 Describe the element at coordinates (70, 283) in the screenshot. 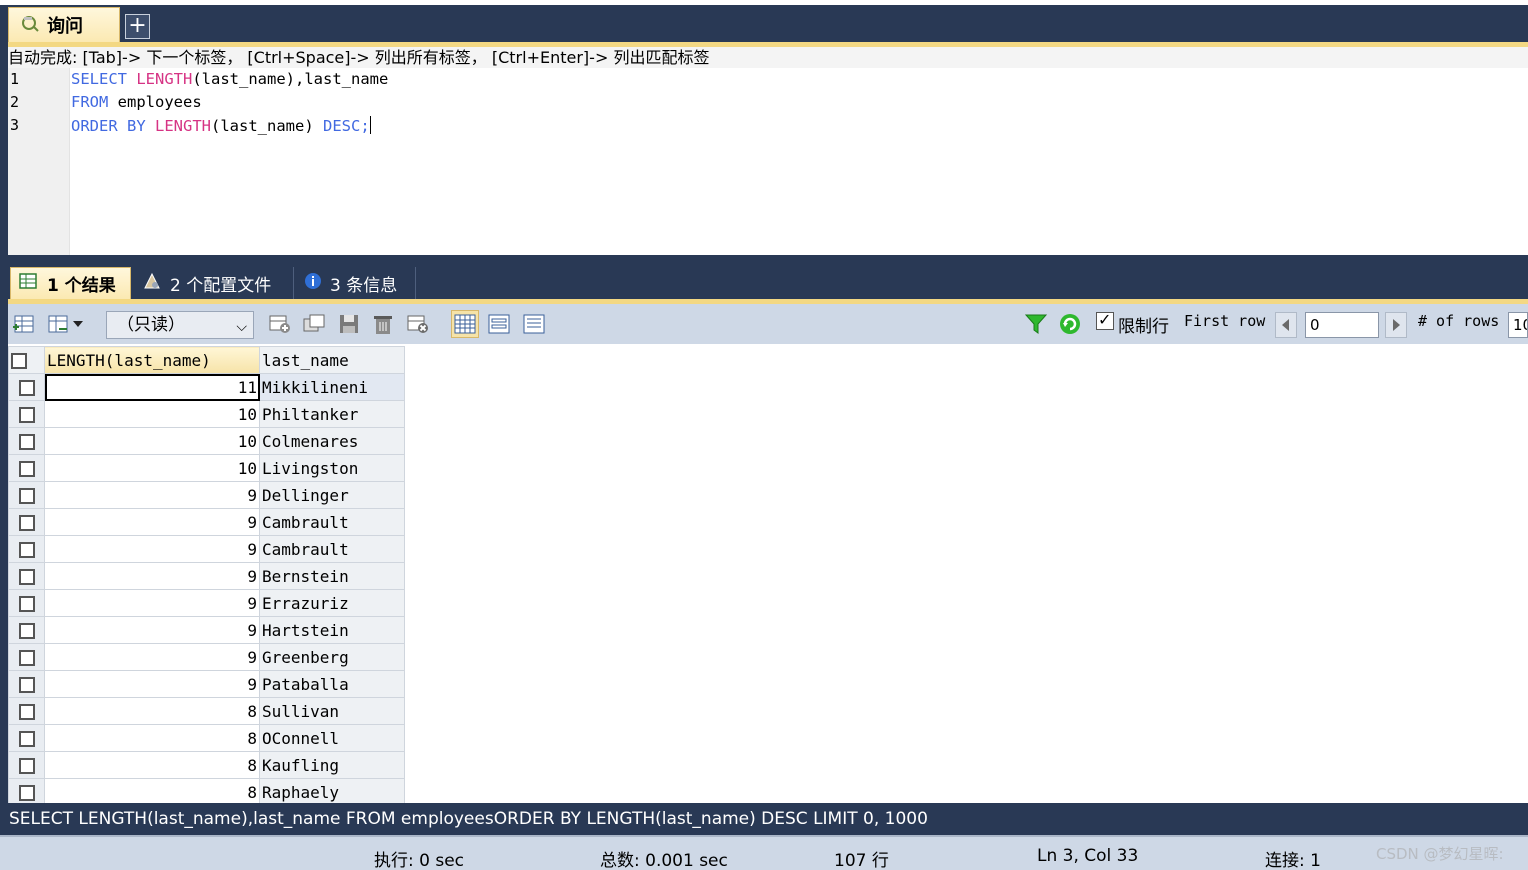

I see `tab-results: 1 个结果` at that location.